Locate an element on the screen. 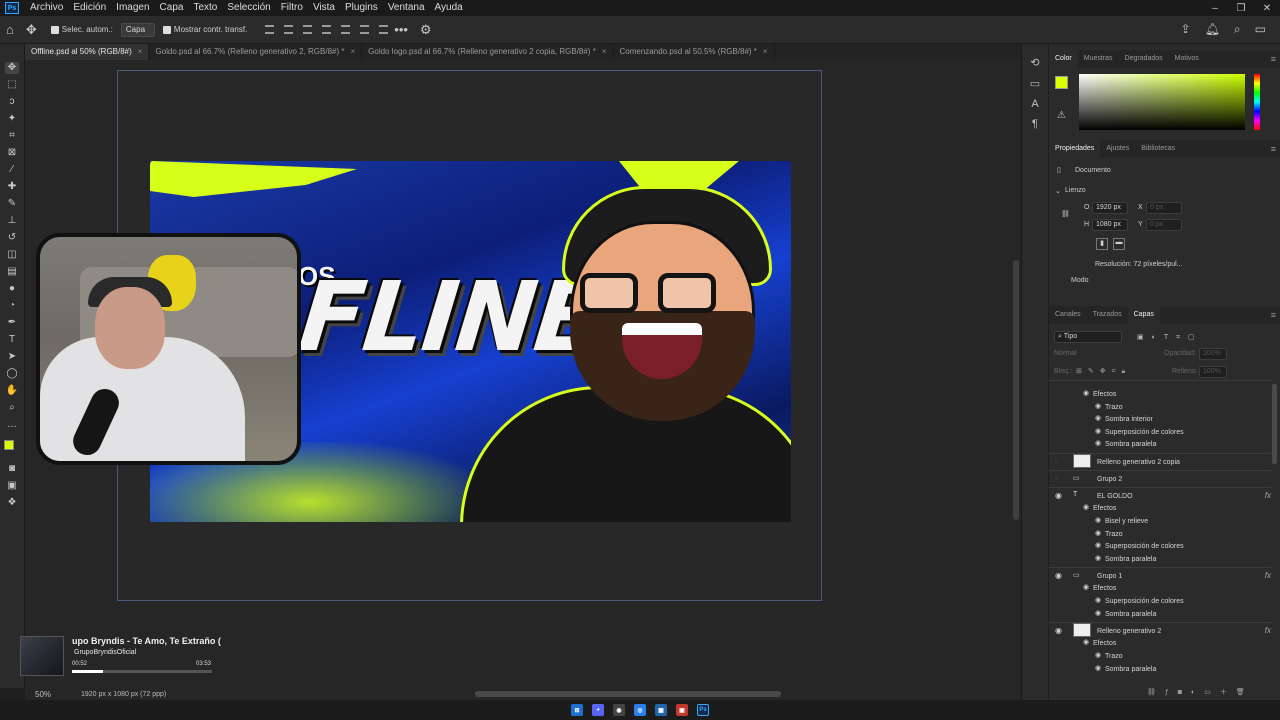 The height and width of the screenshot is (720, 1280). document-info: 1920 px x 1080 px (72 ppp) is located at coordinates (123, 694).